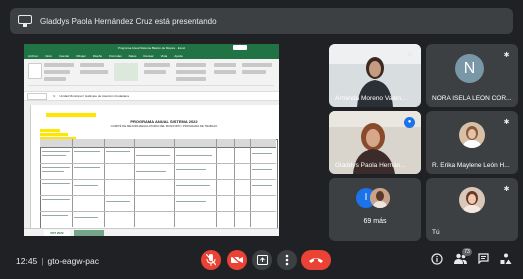 The width and height of the screenshot is (523, 279). I want to click on leave-call-button, so click(316, 260).